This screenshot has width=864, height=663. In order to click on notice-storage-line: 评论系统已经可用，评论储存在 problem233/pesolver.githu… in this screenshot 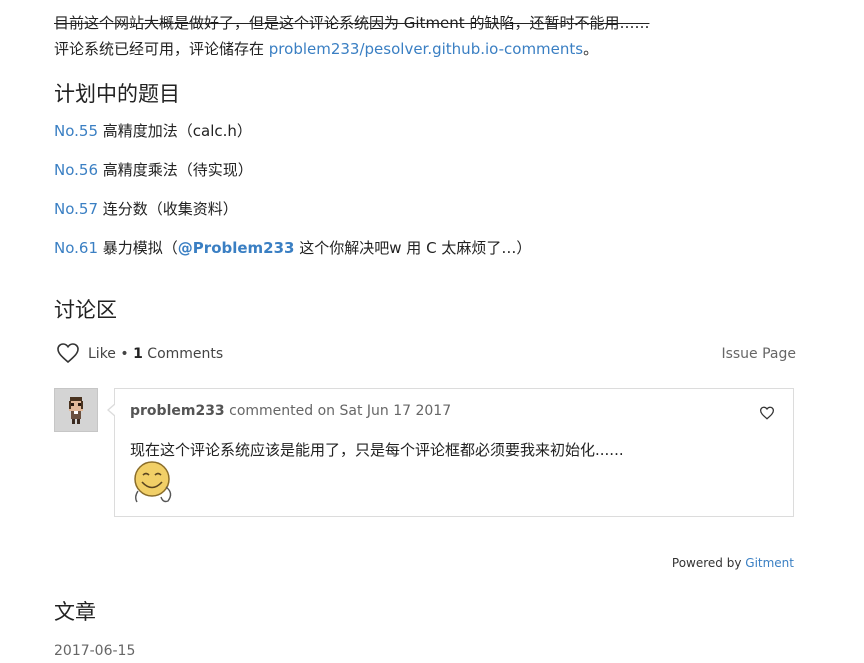, I will do `click(326, 48)`.